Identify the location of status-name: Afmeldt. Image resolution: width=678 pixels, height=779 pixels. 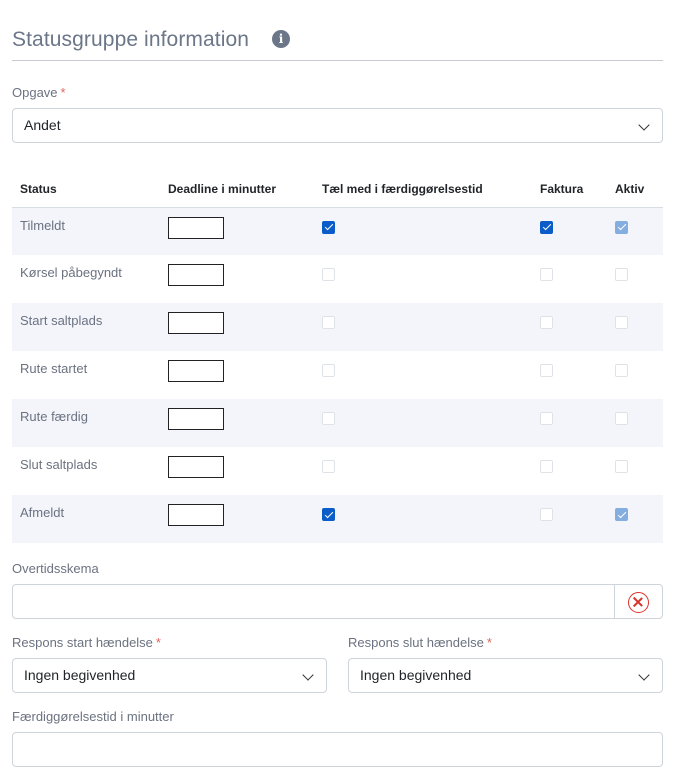
(86, 519).